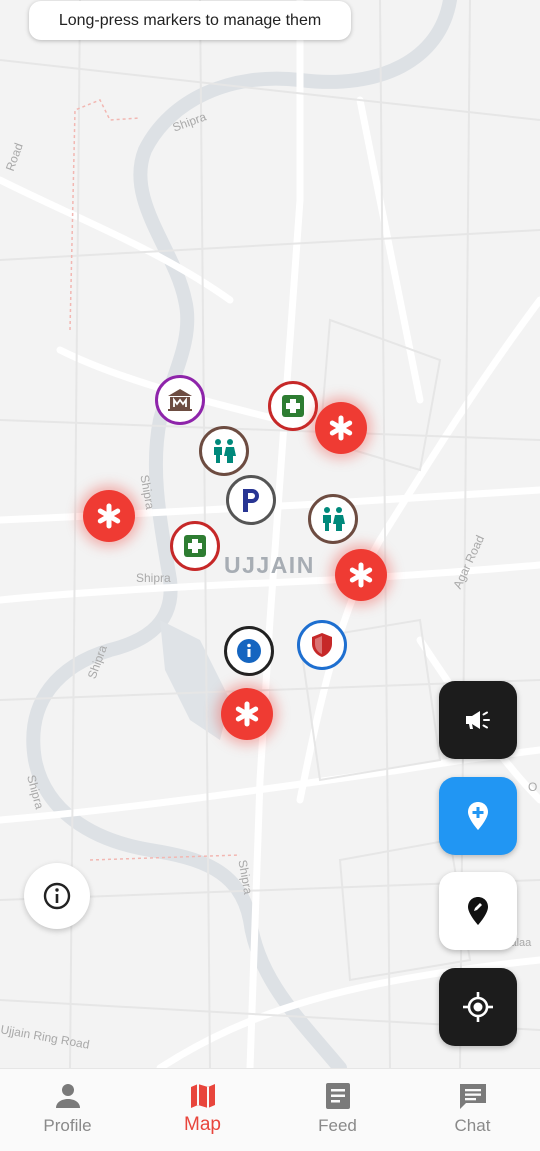 This screenshot has height=1151, width=540. I want to click on info-outline-icon, so click(57, 896).